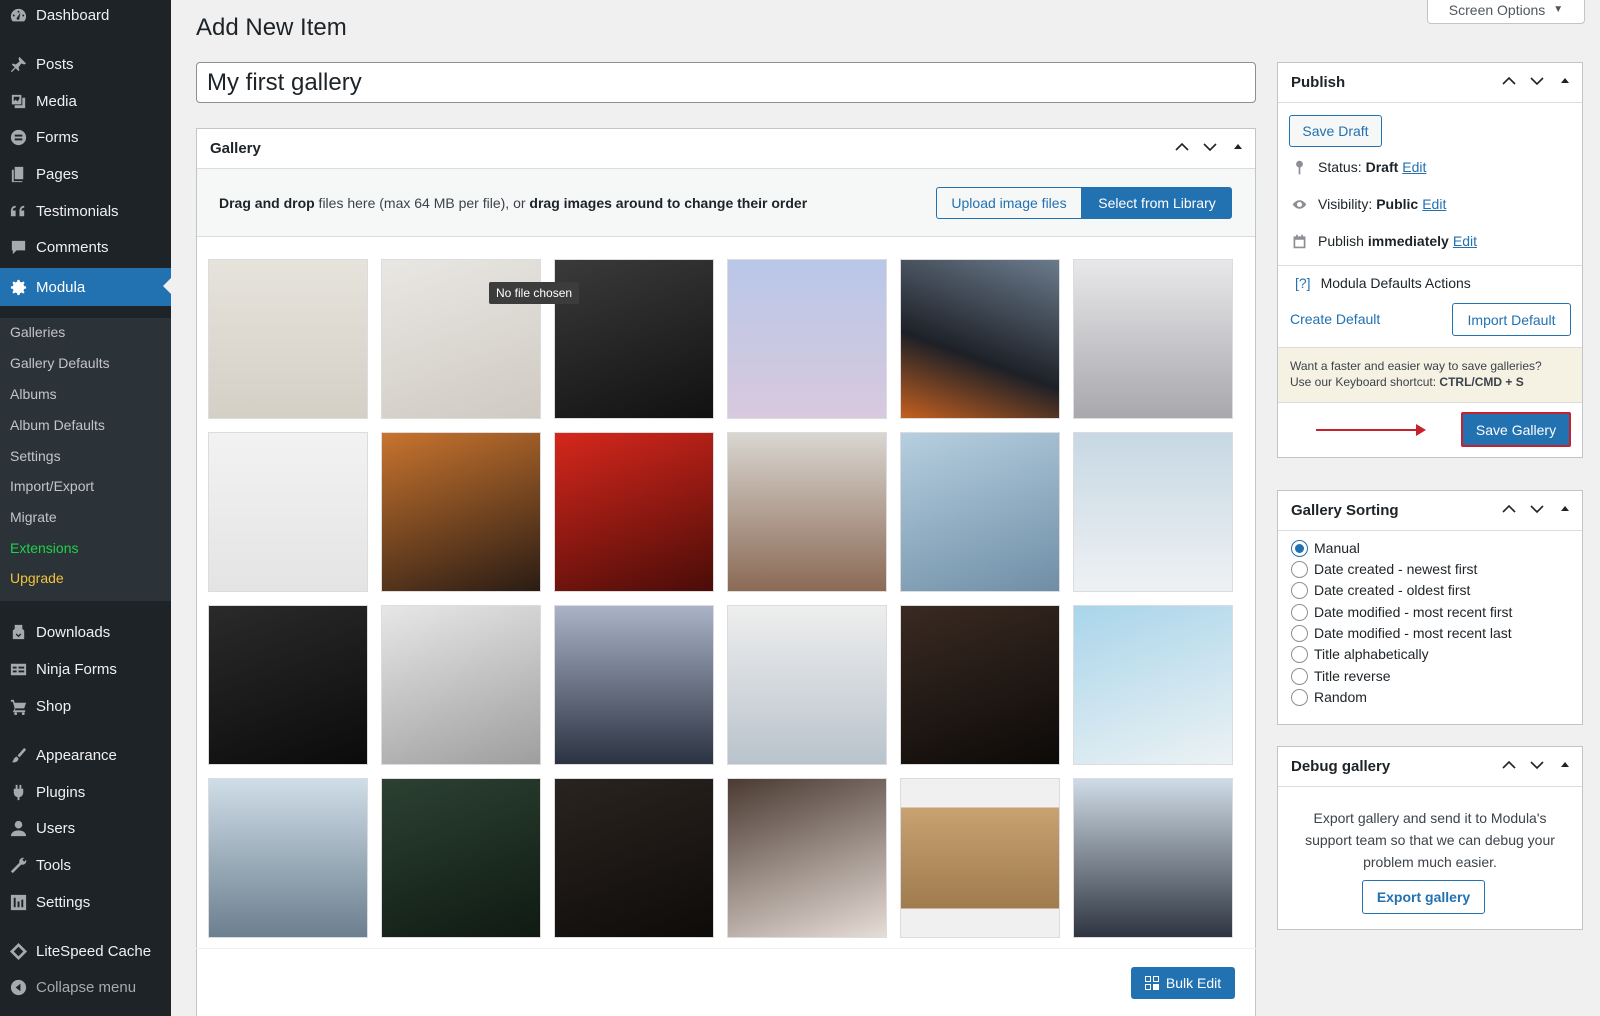  Describe the element at coordinates (85, 987) in the screenshot. I see `collapse-menu-button: Collapse menu` at that location.